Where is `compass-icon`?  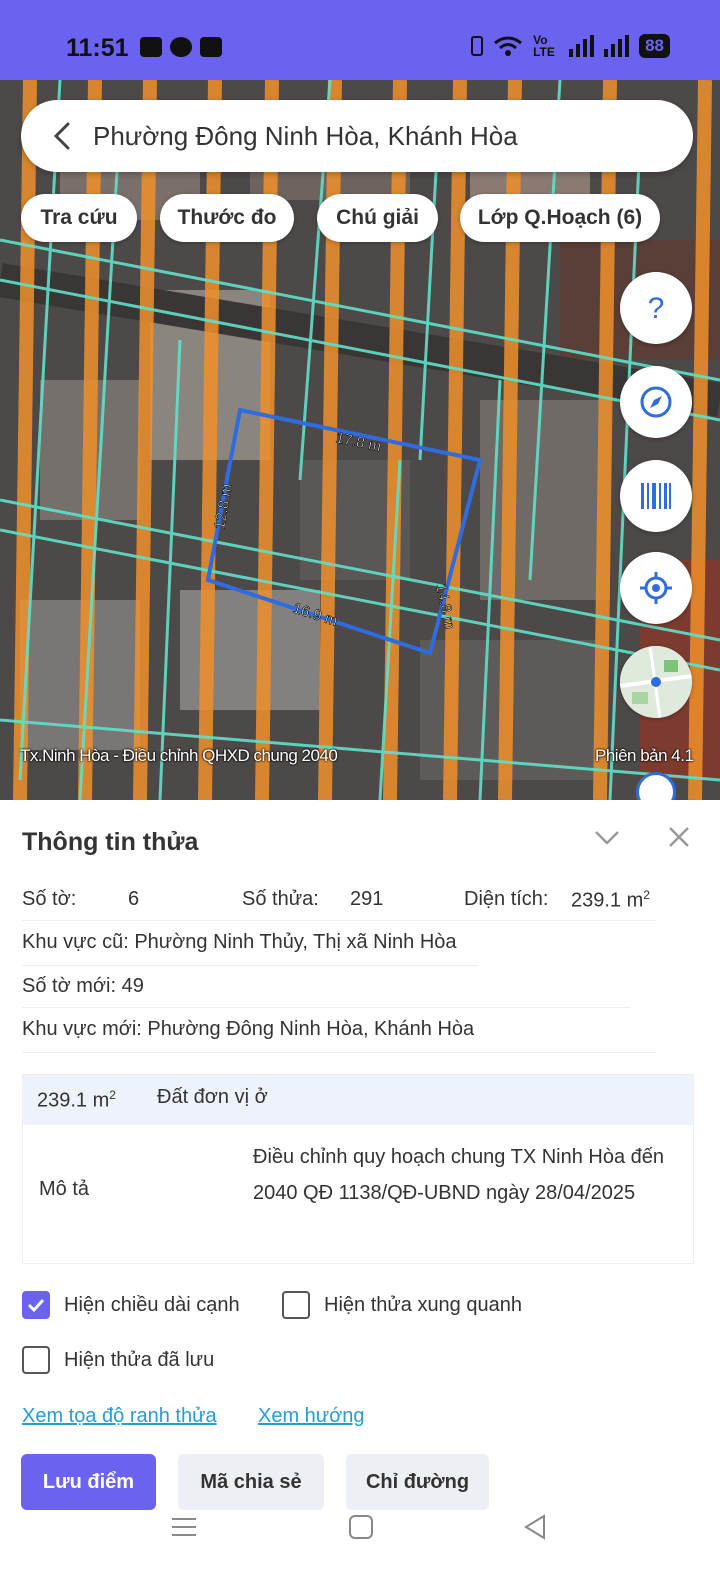
compass-icon is located at coordinates (656, 402).